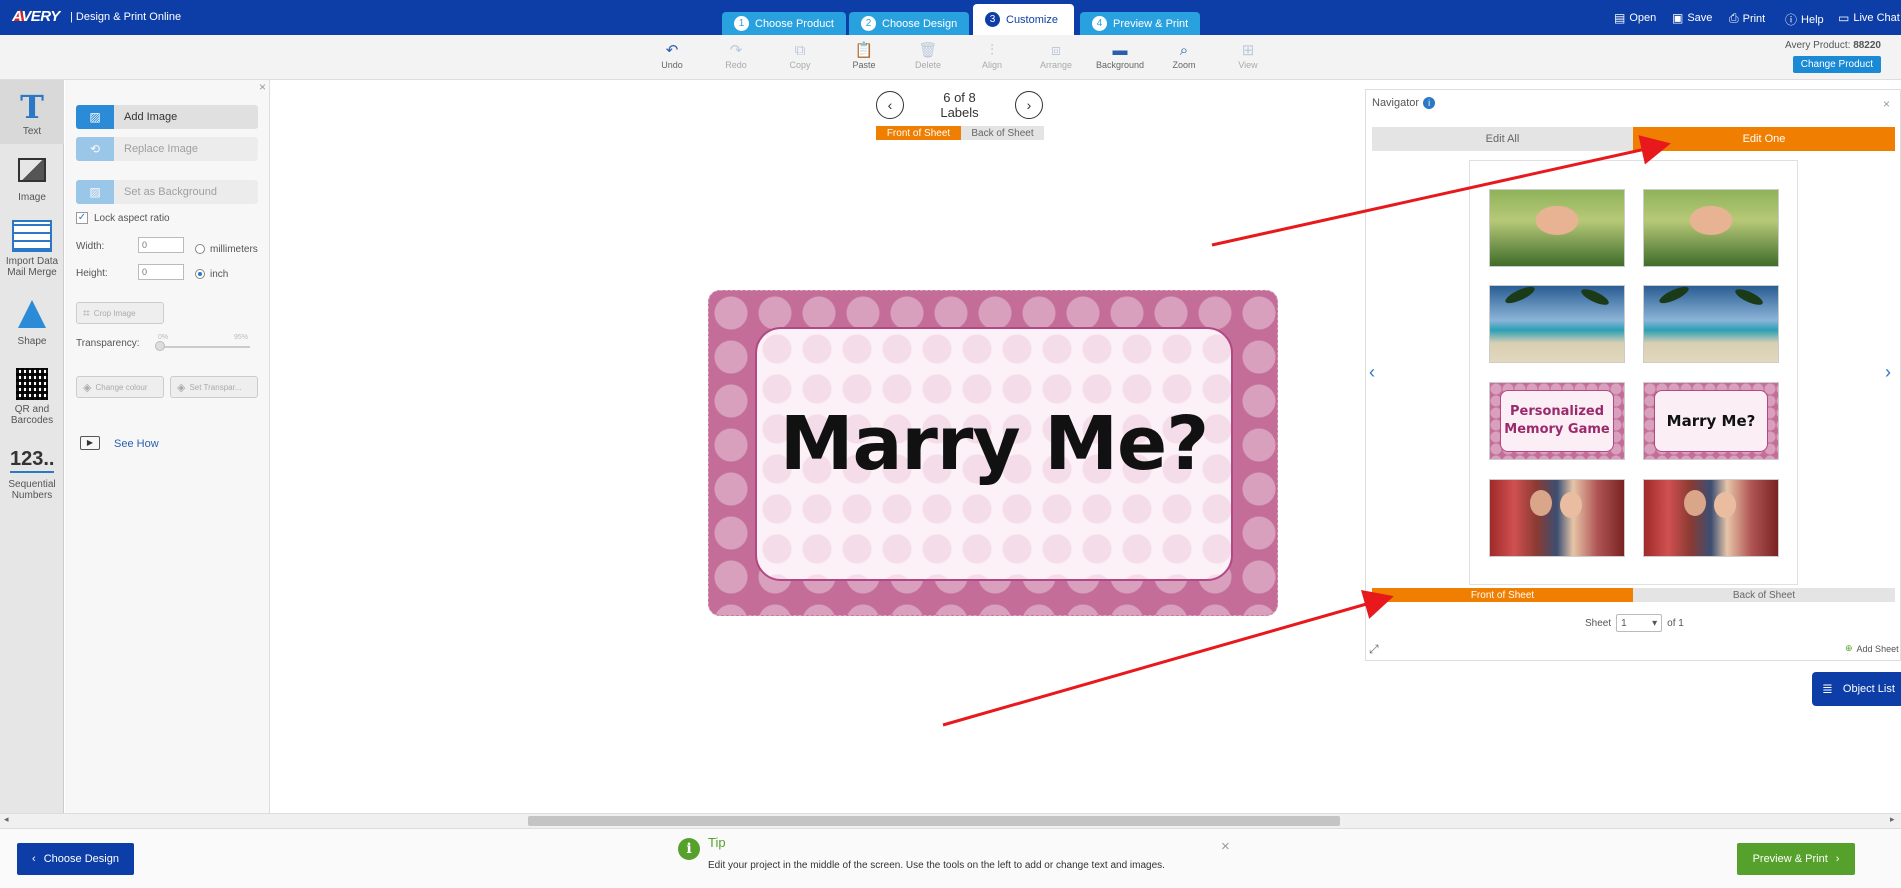 The width and height of the screenshot is (1901, 888). Describe the element at coordinates (32, 112) in the screenshot. I see `rail-text: T Text` at that location.